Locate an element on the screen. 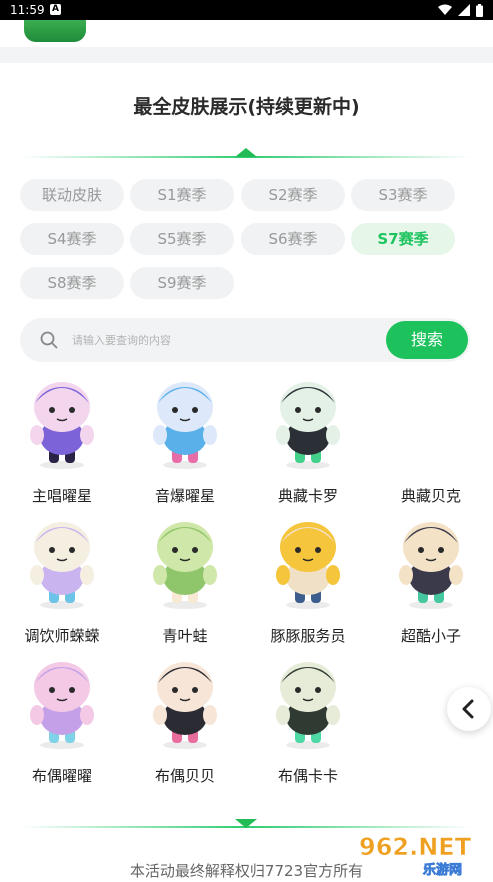  skin-card: 典藏贝克 is located at coordinates (431, 442).